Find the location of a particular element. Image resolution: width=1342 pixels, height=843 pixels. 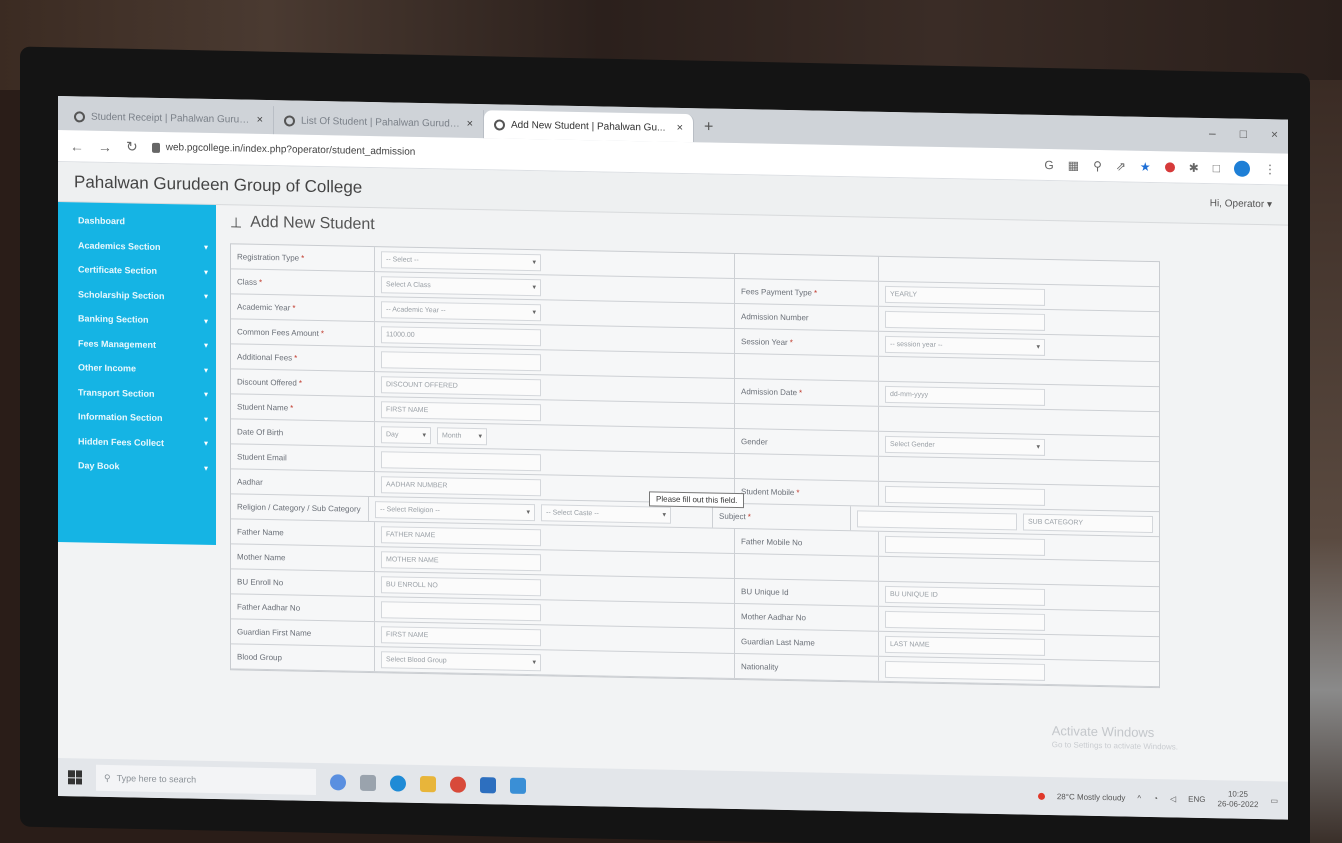

file-explorer-icon is located at coordinates (428, 784).